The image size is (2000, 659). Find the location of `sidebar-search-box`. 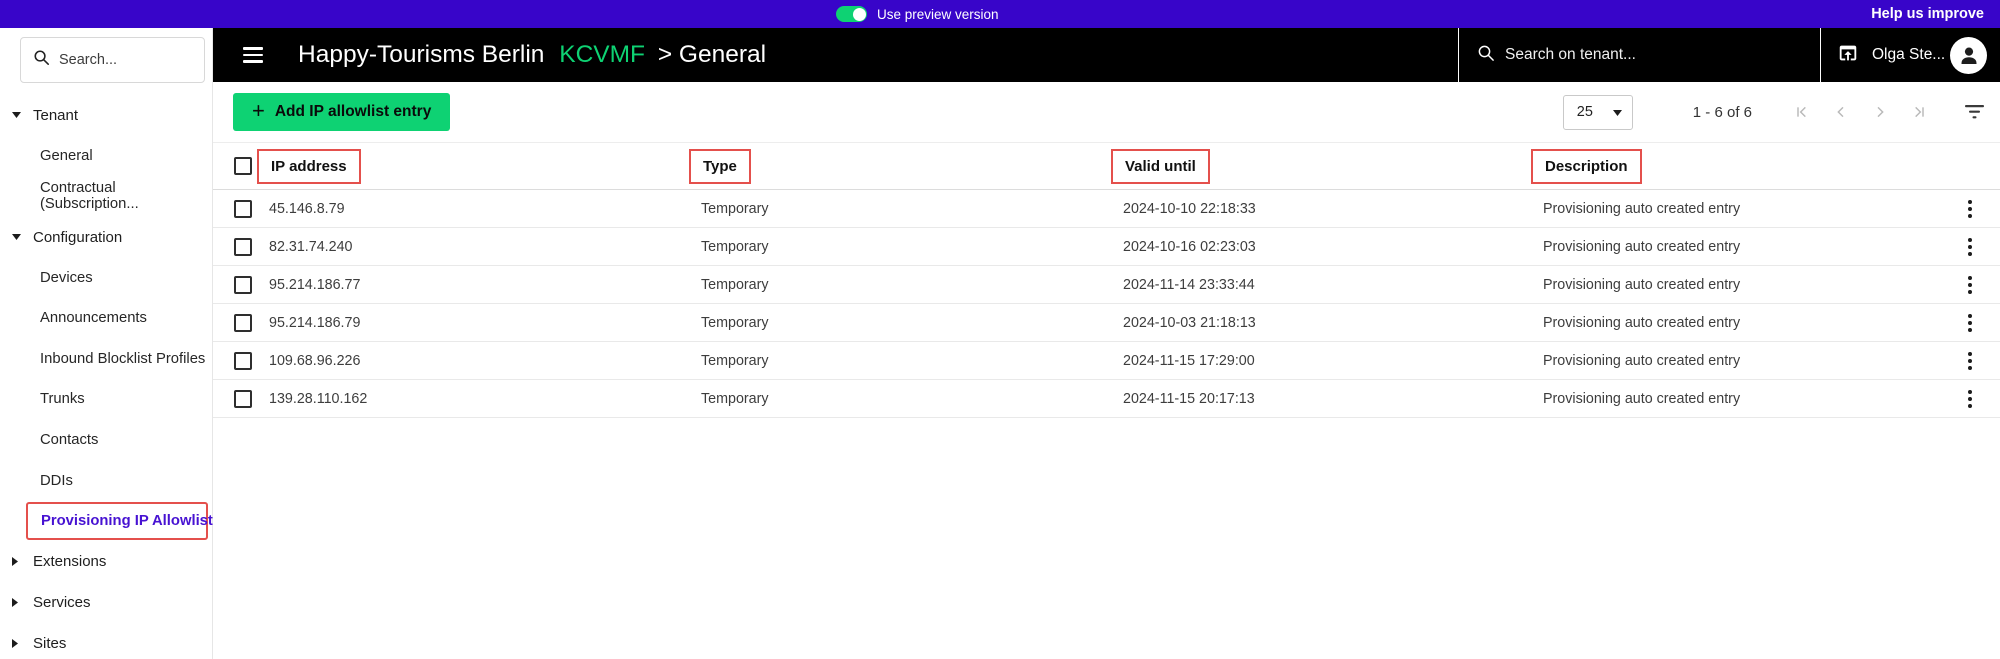

sidebar-search-box is located at coordinates (112, 60).